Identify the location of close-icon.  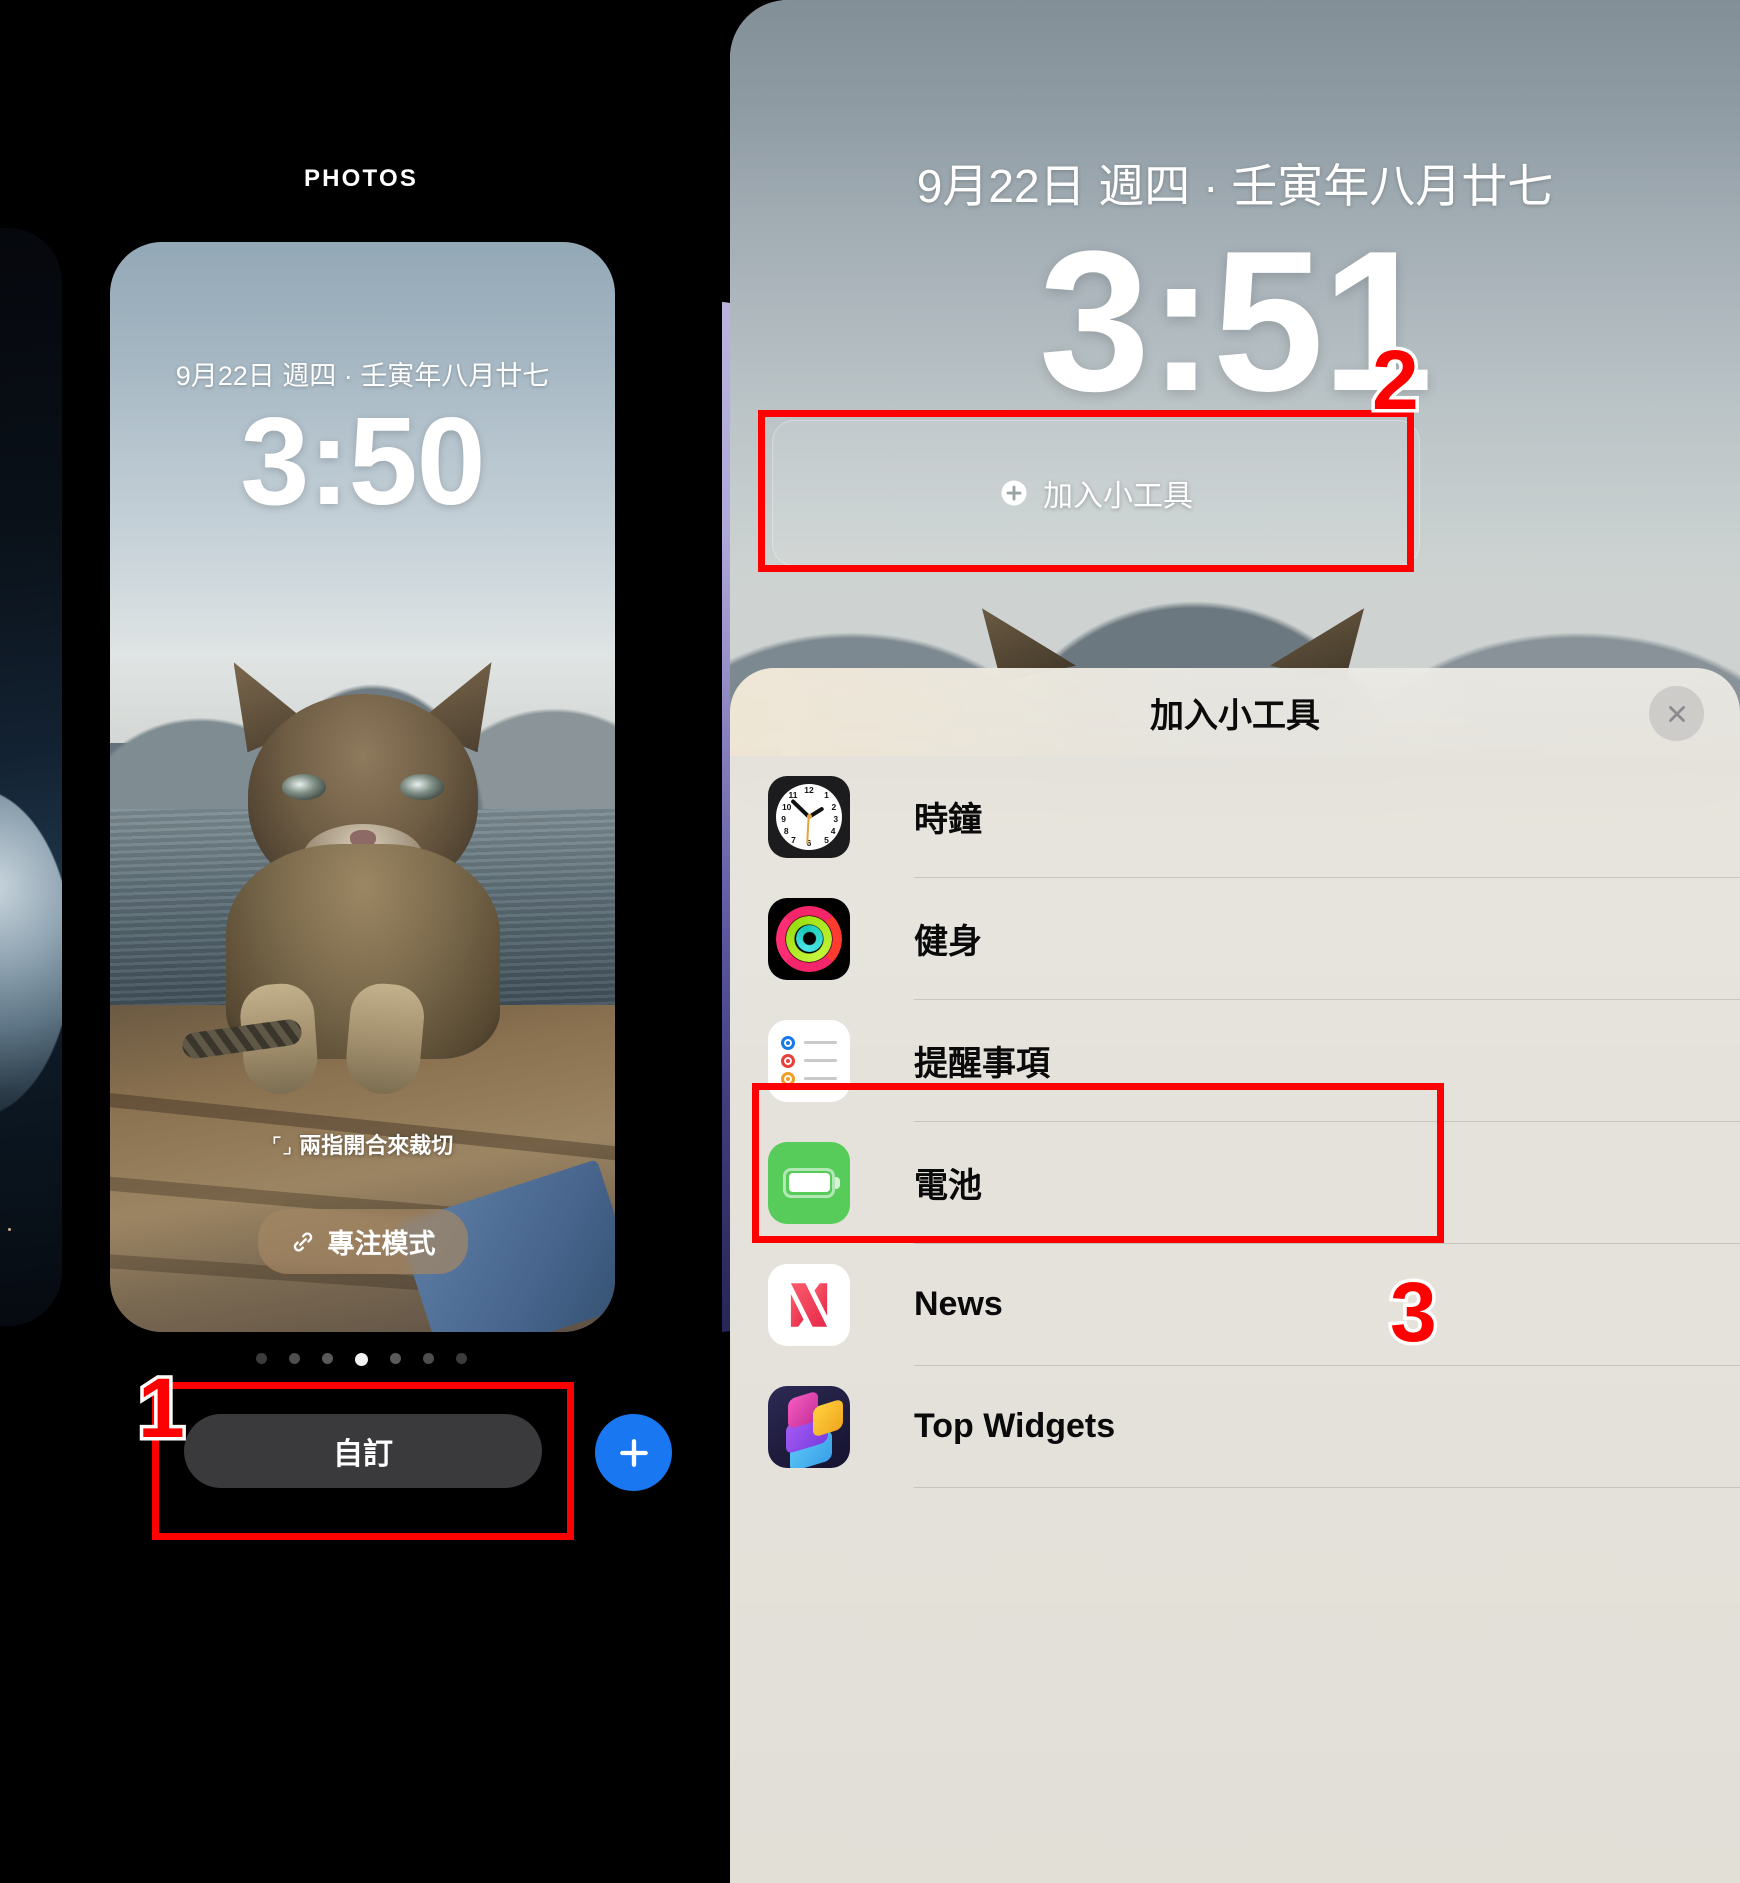
(1676, 713).